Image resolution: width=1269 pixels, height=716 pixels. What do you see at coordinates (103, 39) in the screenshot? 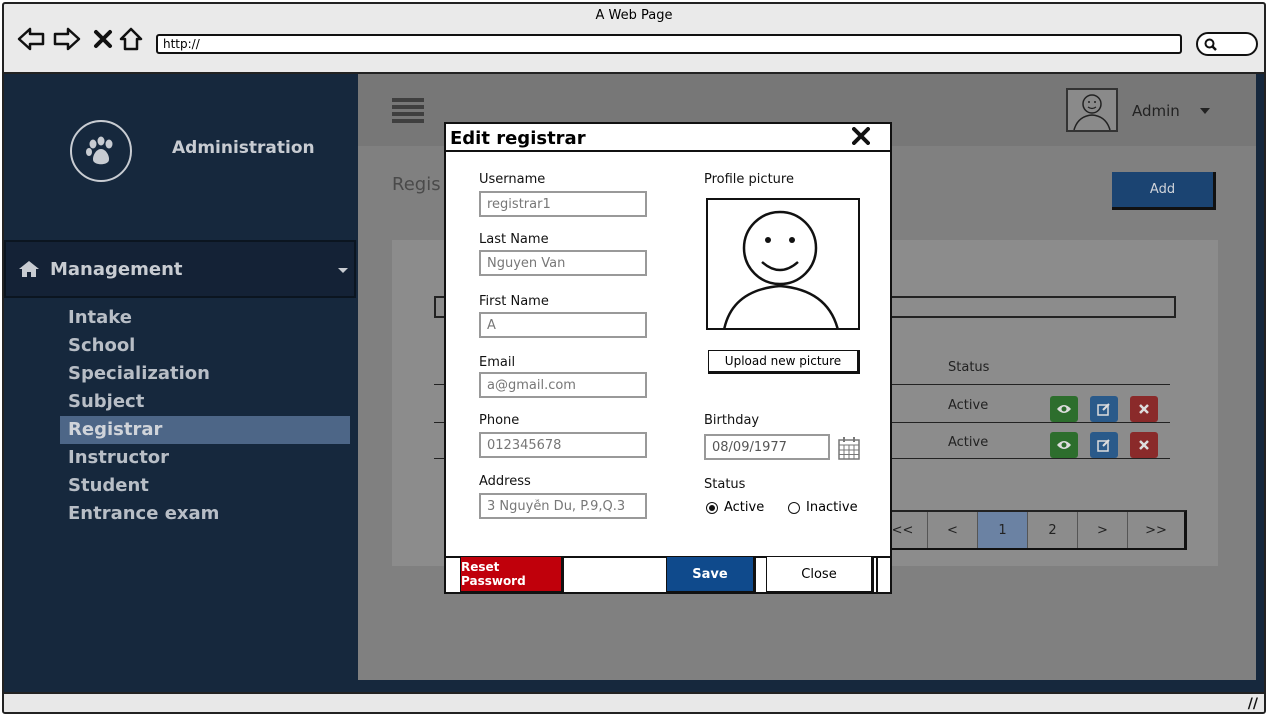
I see `stop-icon` at bounding box center [103, 39].